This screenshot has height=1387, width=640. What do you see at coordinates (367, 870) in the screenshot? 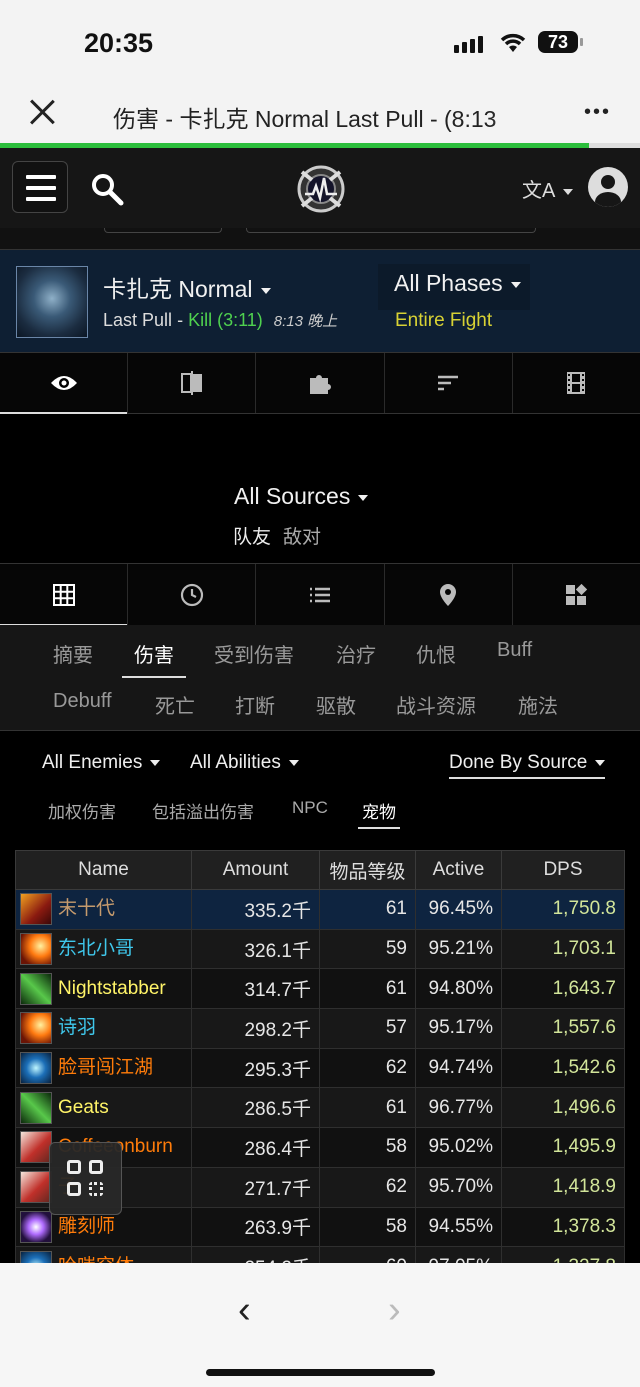
I see `col-ilvl: 物品等级` at bounding box center [367, 870].